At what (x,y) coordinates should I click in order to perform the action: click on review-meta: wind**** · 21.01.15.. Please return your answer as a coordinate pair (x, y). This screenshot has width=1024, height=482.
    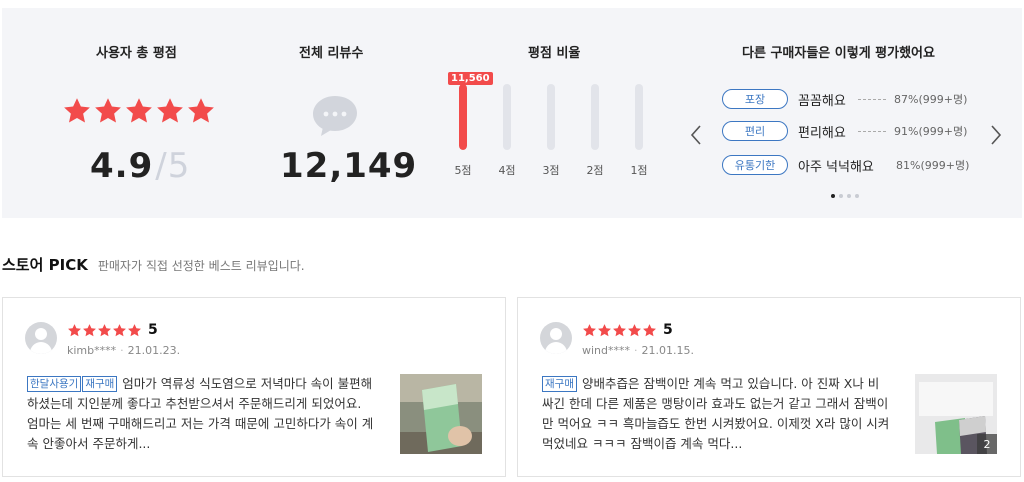
    Looking at the image, I should click on (638, 350).